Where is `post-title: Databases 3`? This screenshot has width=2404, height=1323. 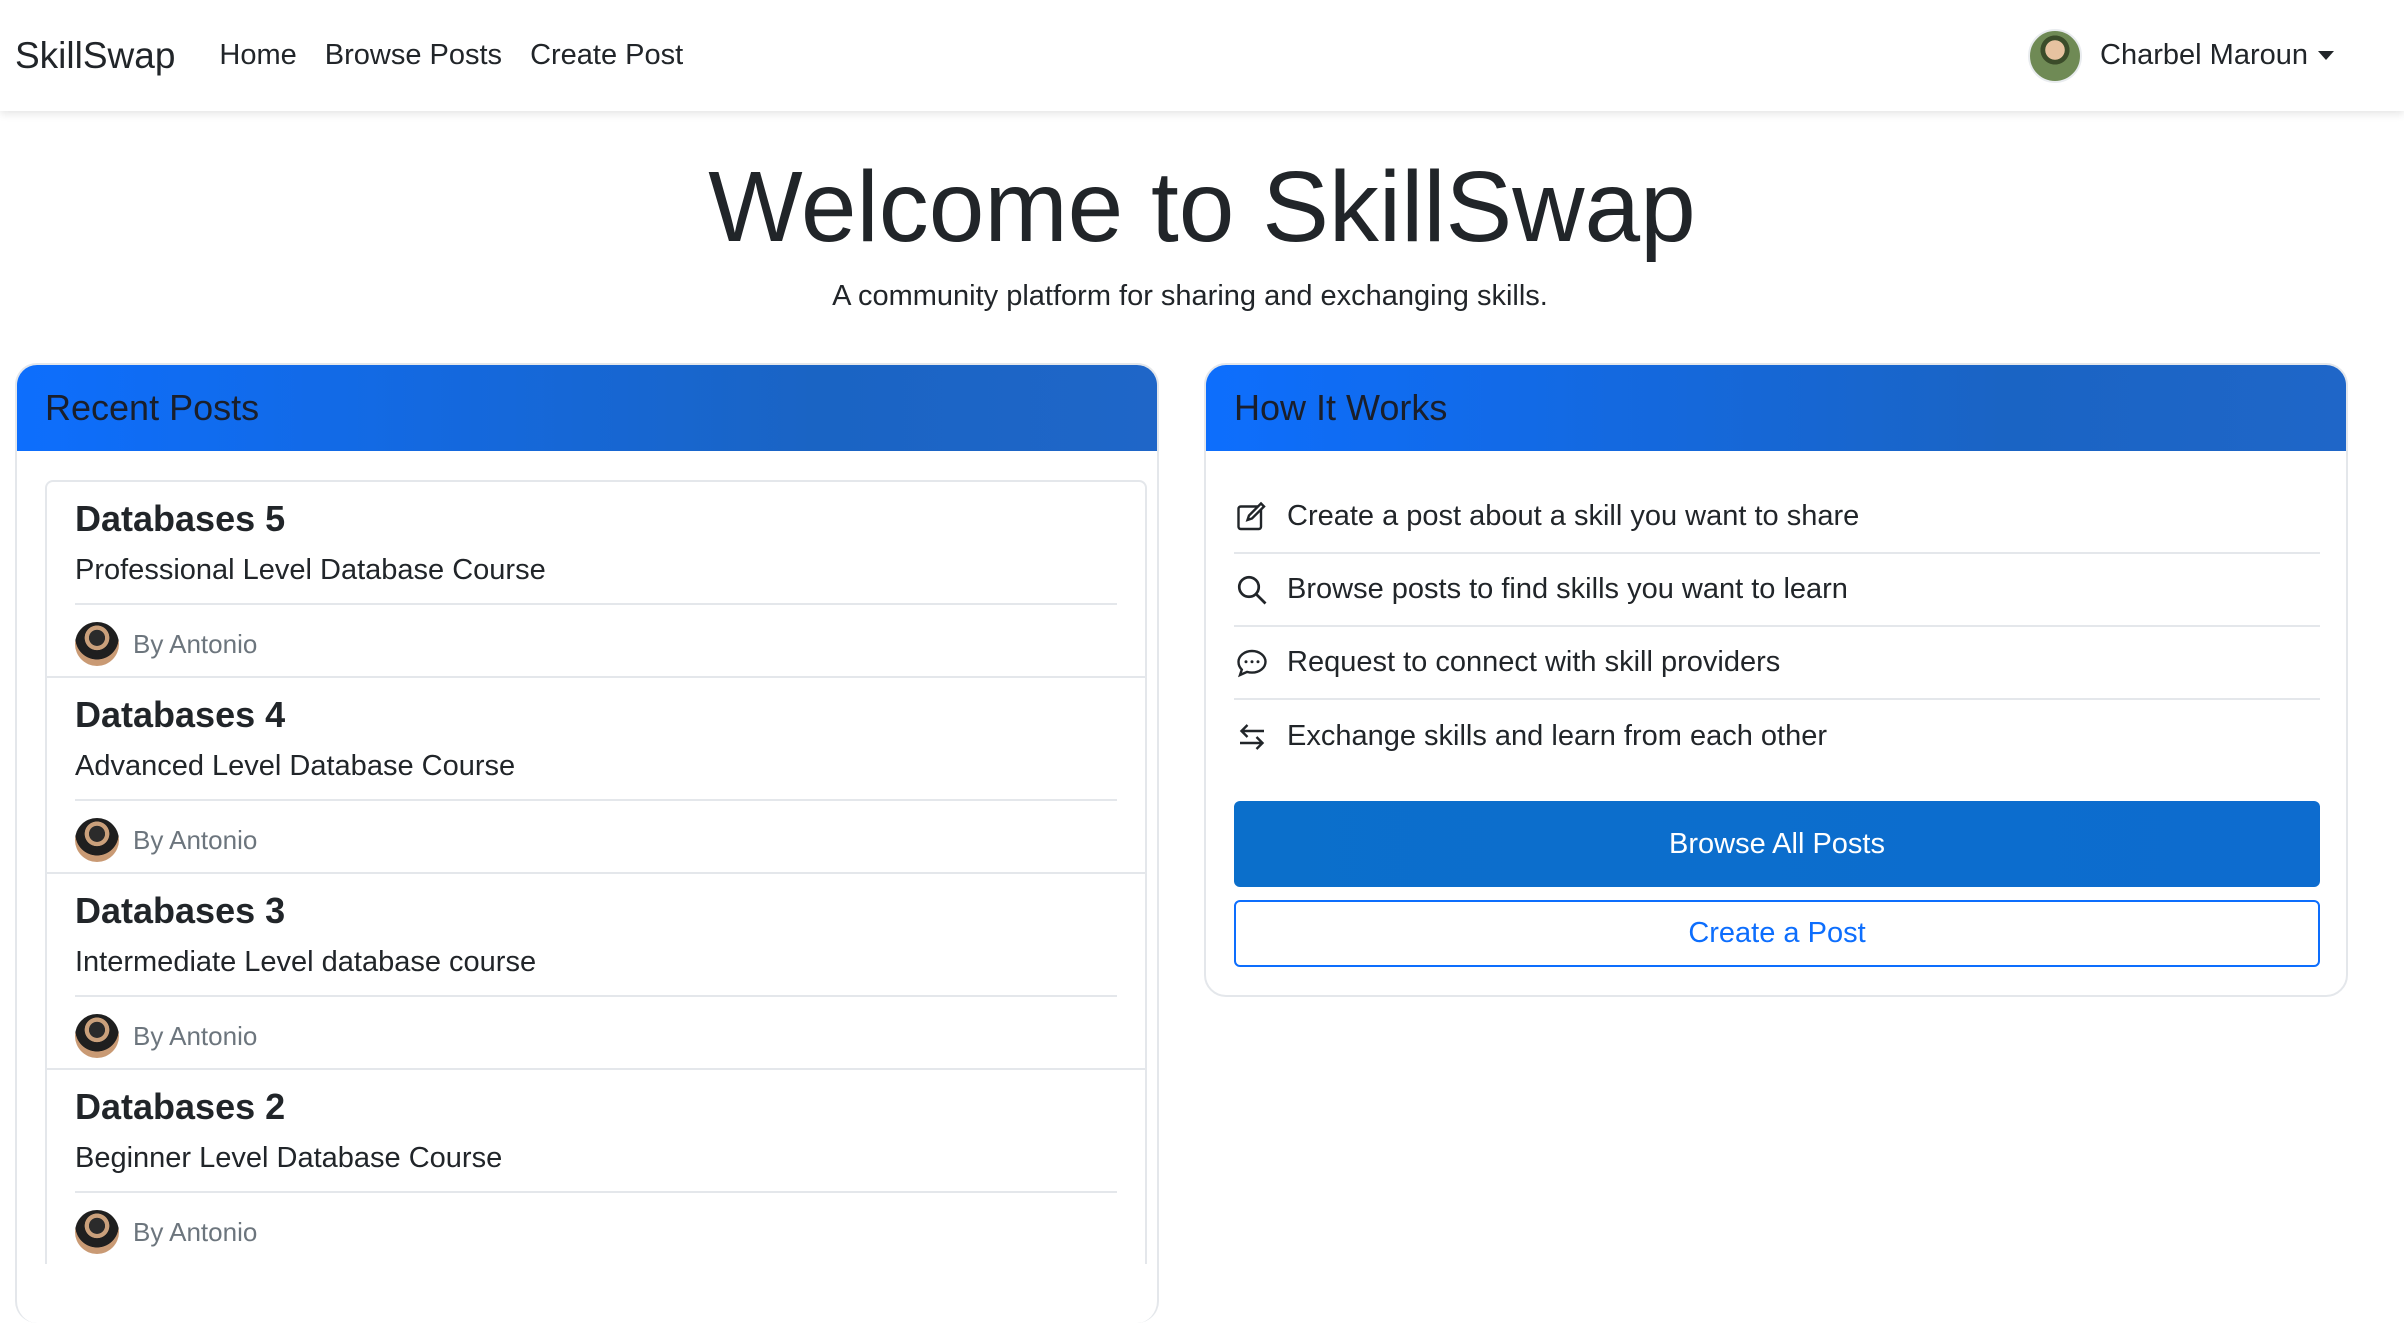
post-title: Databases 3 is located at coordinates (180, 911).